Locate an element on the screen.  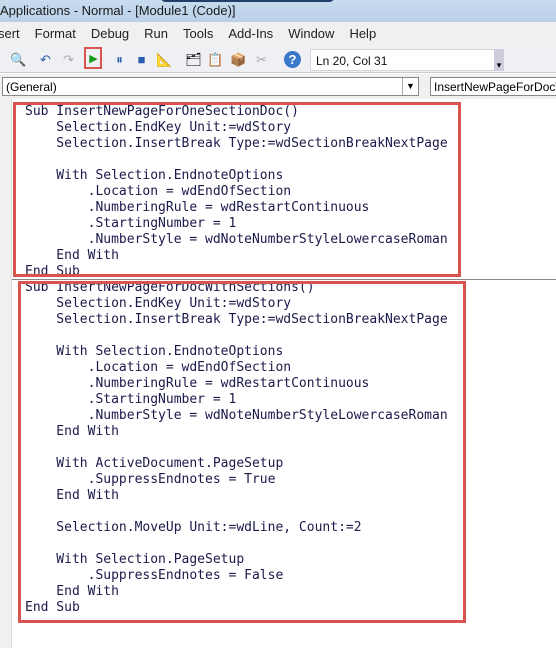
title-decoration is located at coordinates (247, 1).